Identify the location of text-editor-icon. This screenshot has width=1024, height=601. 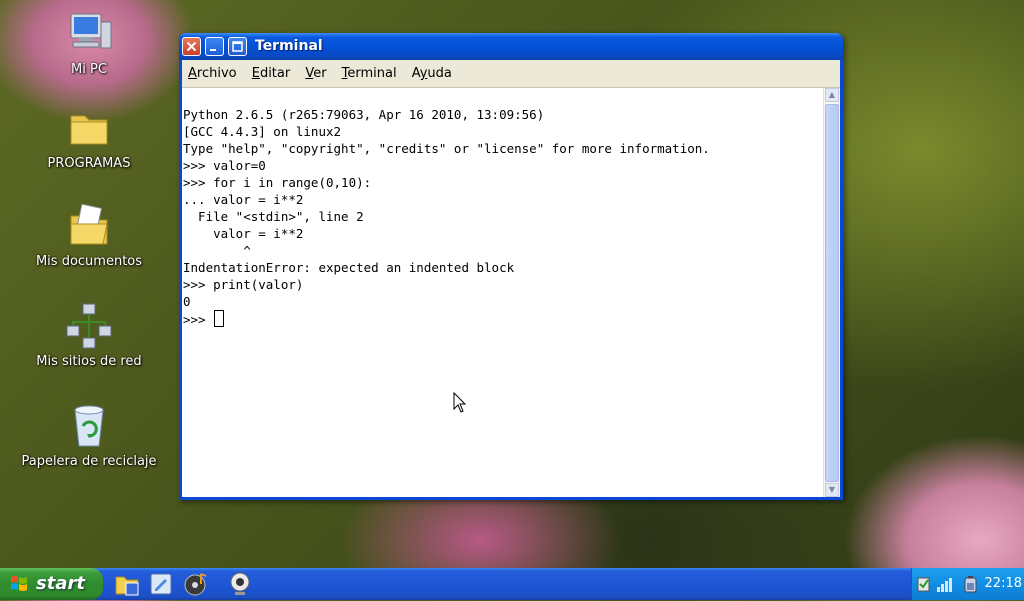
(161, 584).